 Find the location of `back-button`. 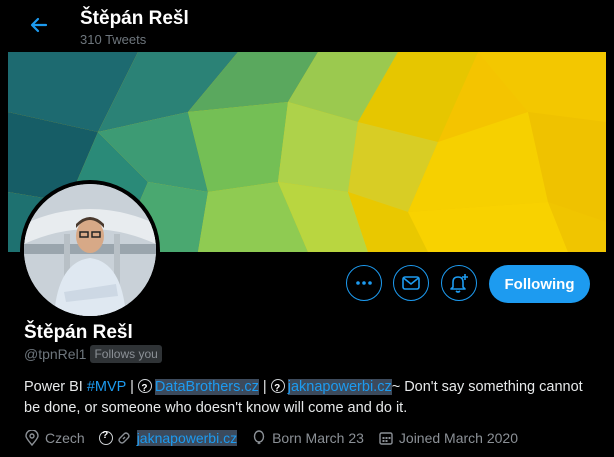

back-button is located at coordinates (39, 25).